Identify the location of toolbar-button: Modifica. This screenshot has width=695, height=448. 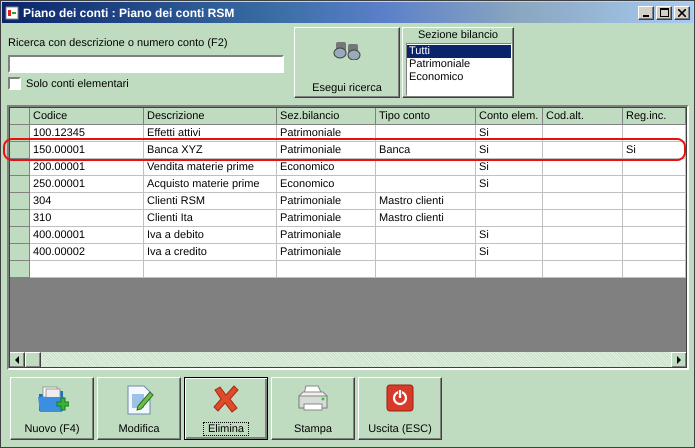
(139, 408).